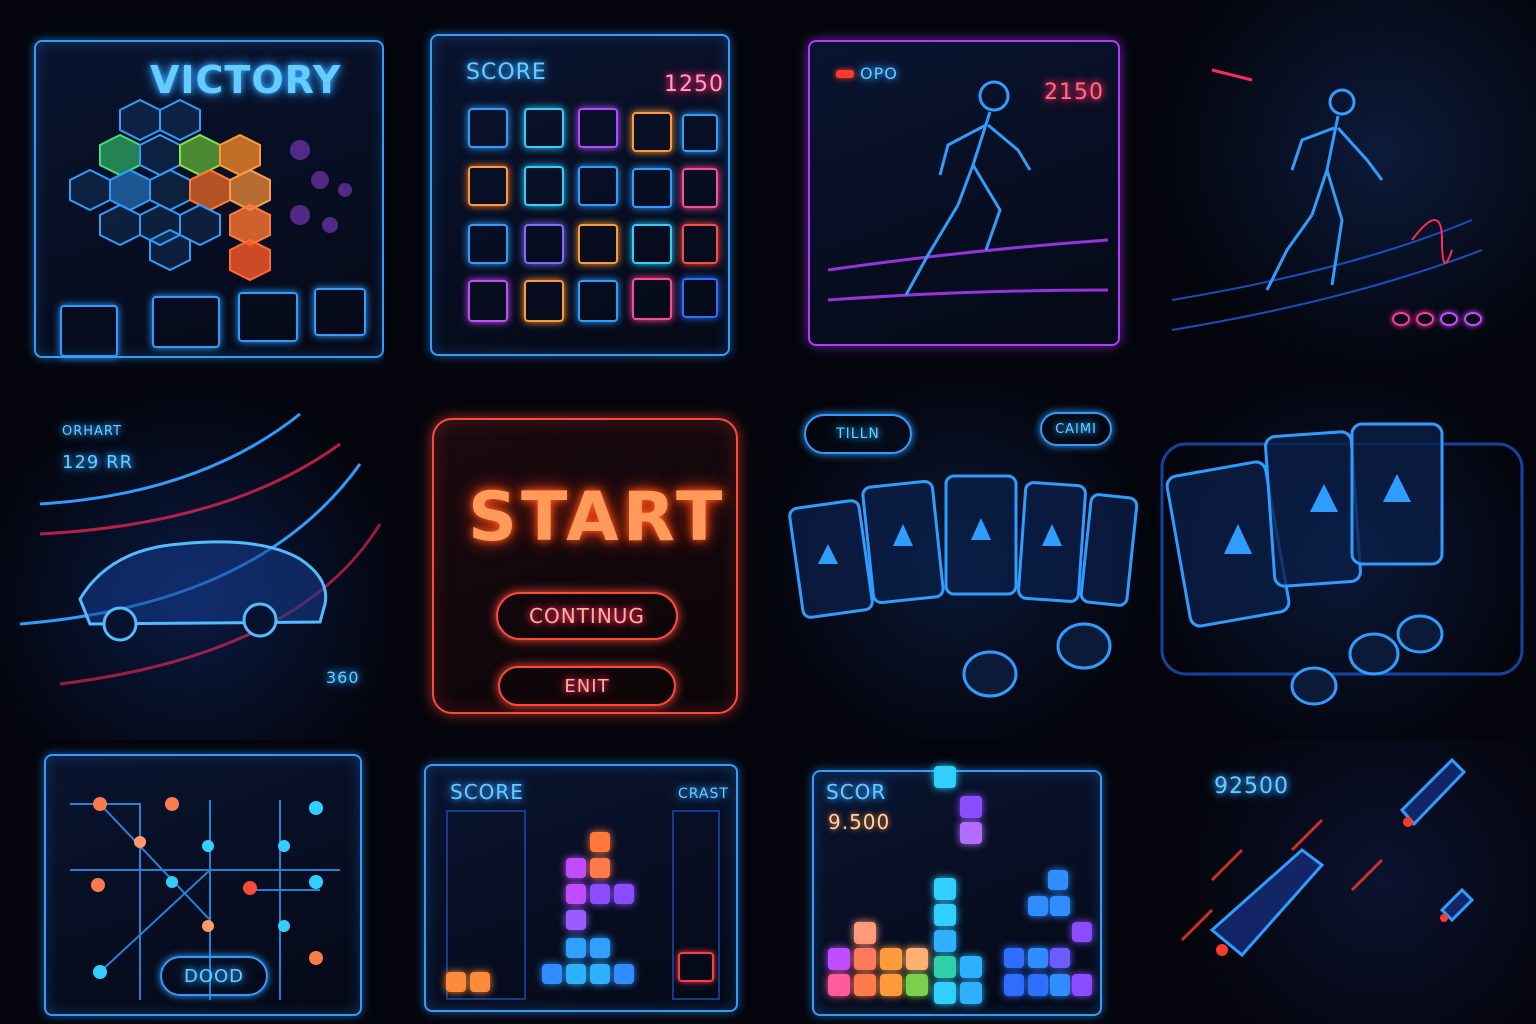 Image resolution: width=1536 pixels, height=1024 pixels. I want to click on racer-distance: 360, so click(343, 677).